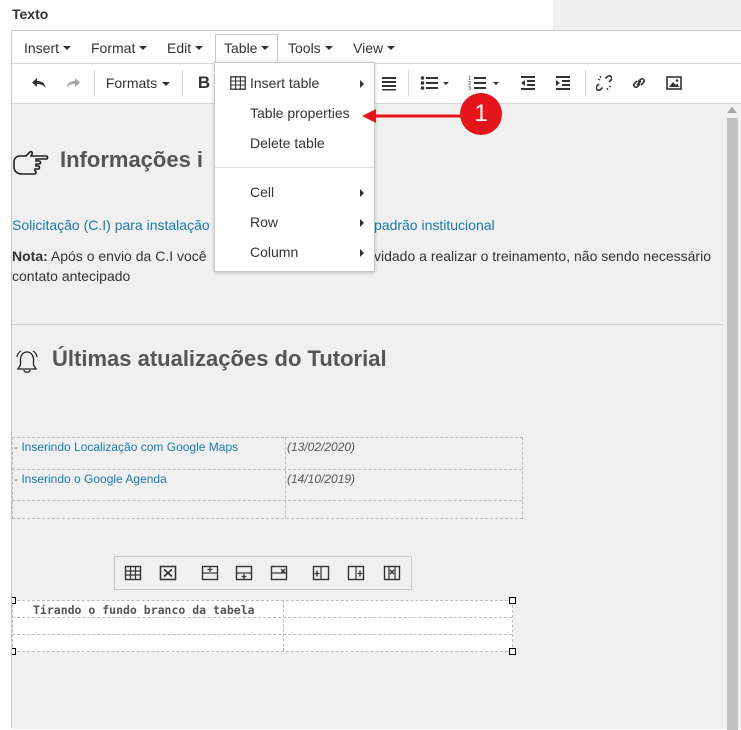 This screenshot has height=730, width=741. I want to click on scrollbar-thumb, so click(732, 424).